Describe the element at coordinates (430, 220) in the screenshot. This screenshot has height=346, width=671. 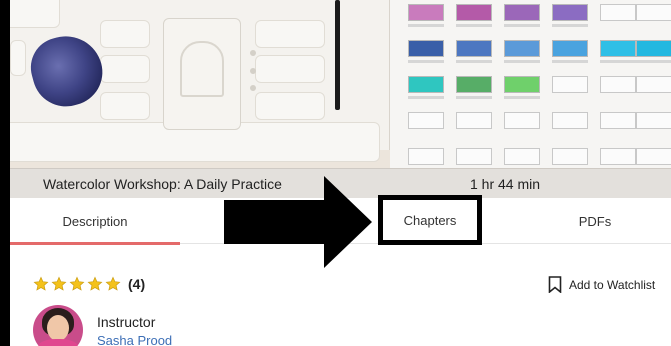
I see `tab-chapters: Chapters` at that location.